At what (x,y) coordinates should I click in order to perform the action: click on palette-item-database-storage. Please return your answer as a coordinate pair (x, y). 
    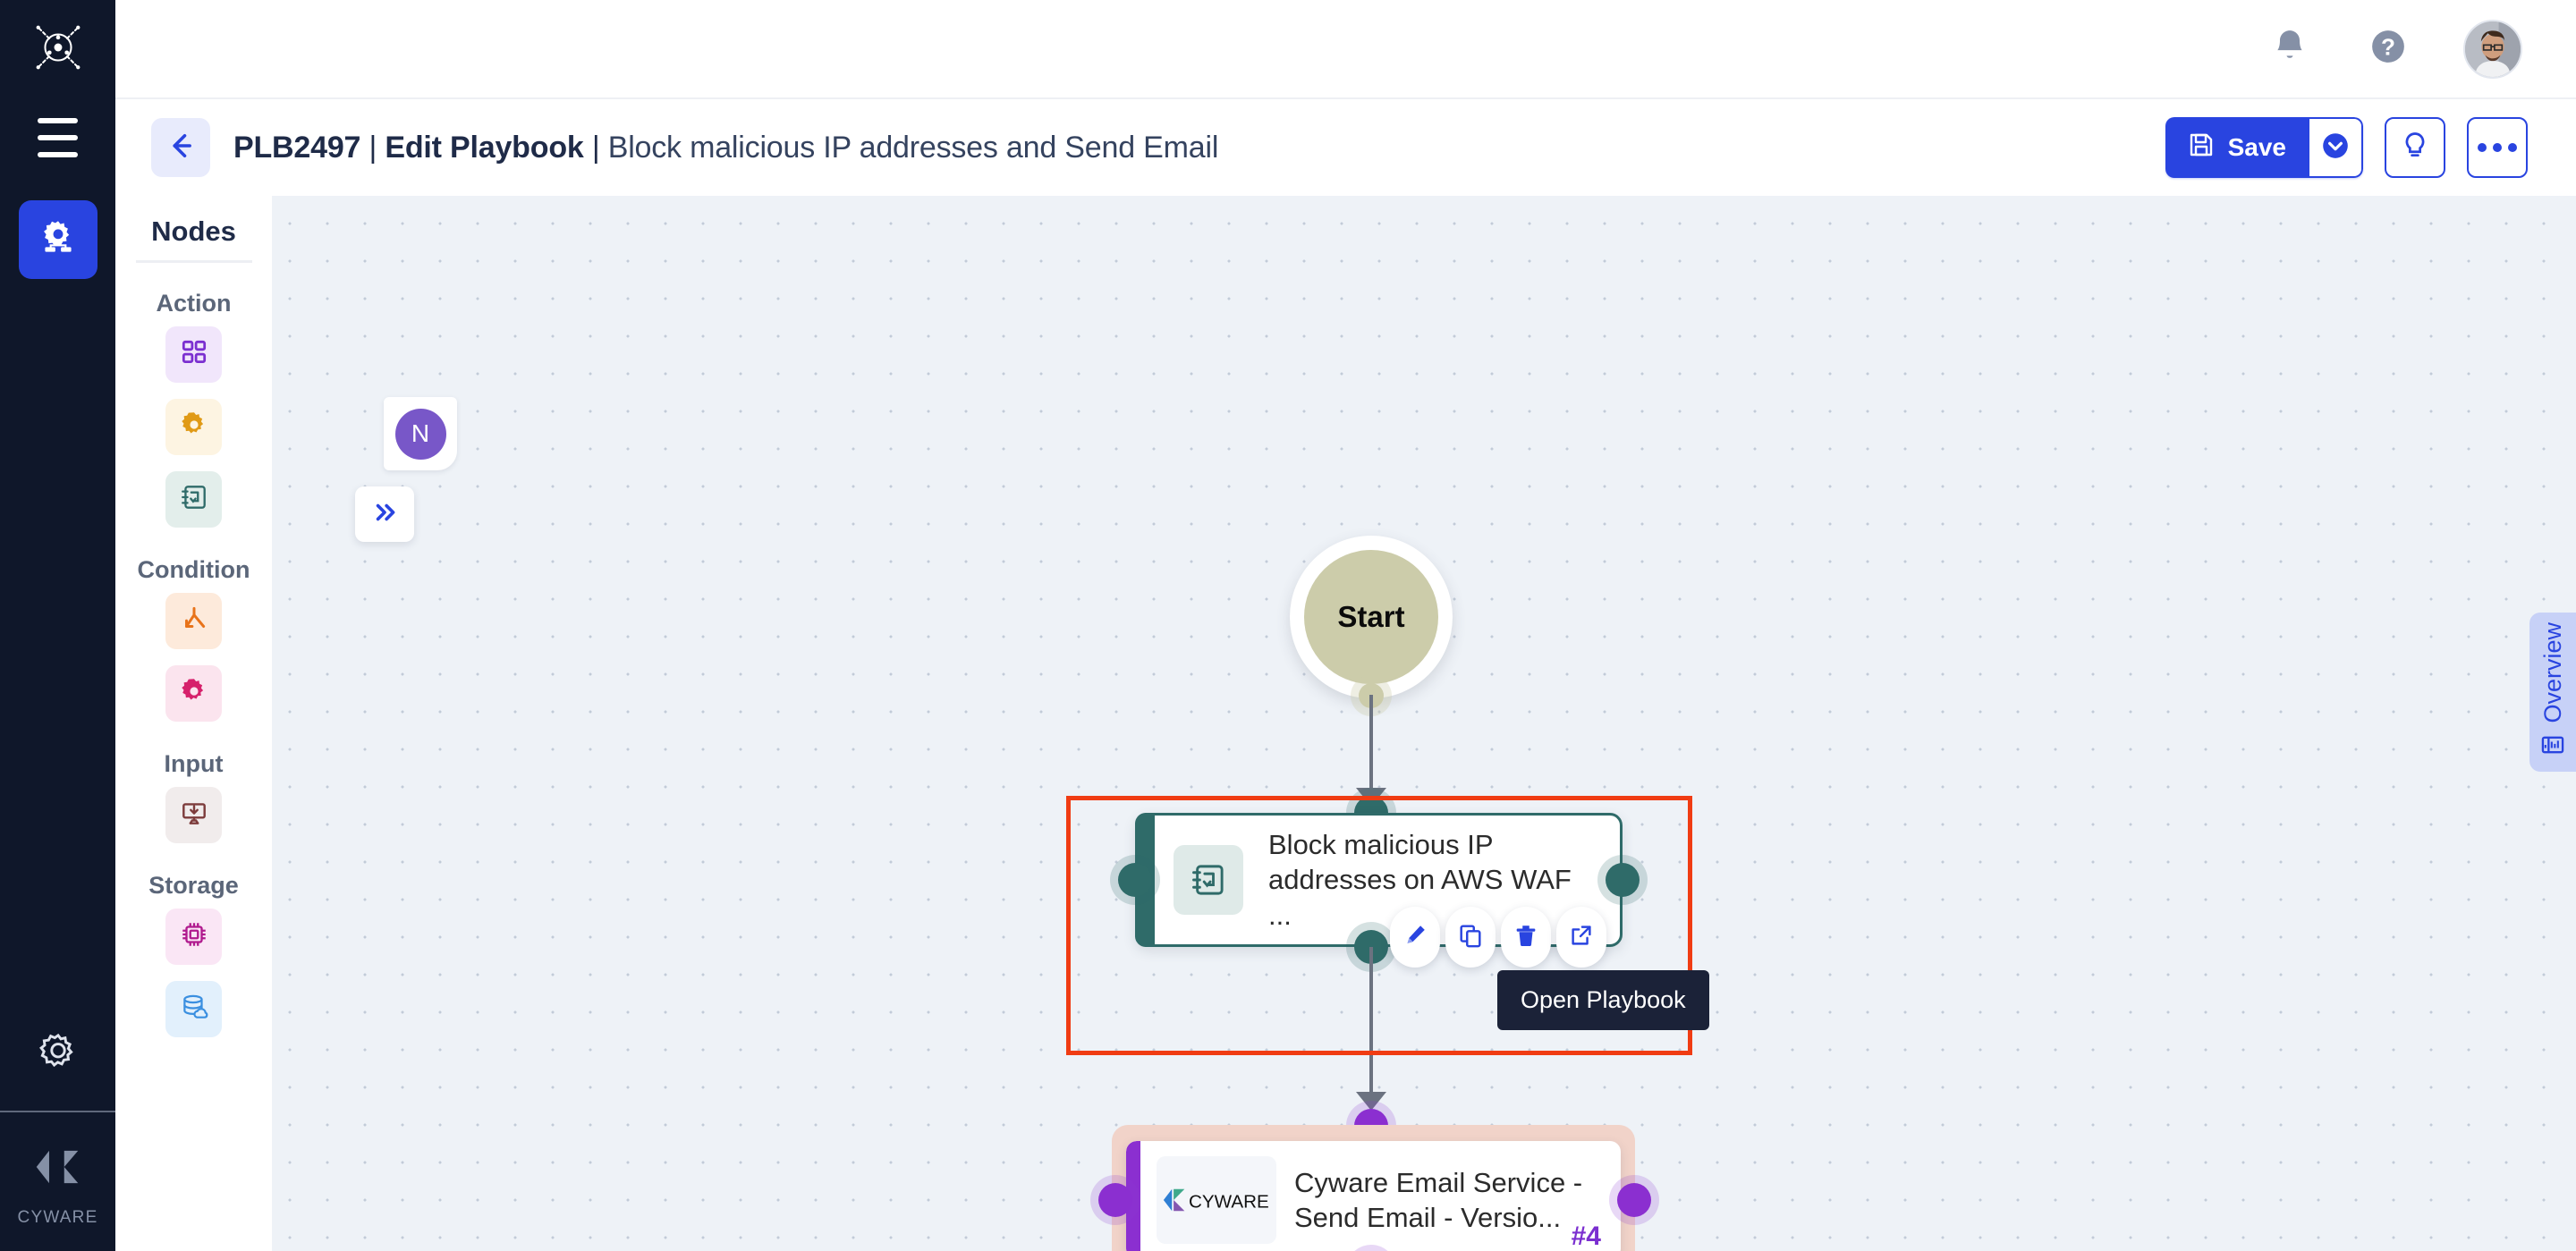
    Looking at the image, I should click on (193, 1009).